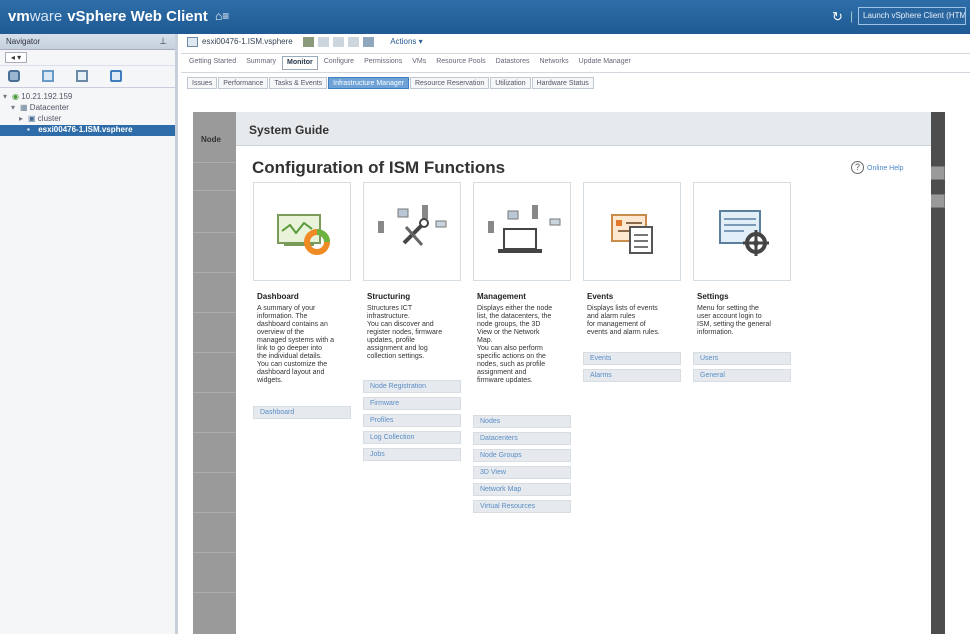  I want to click on tab-monitor: Monitor, so click(300, 63).